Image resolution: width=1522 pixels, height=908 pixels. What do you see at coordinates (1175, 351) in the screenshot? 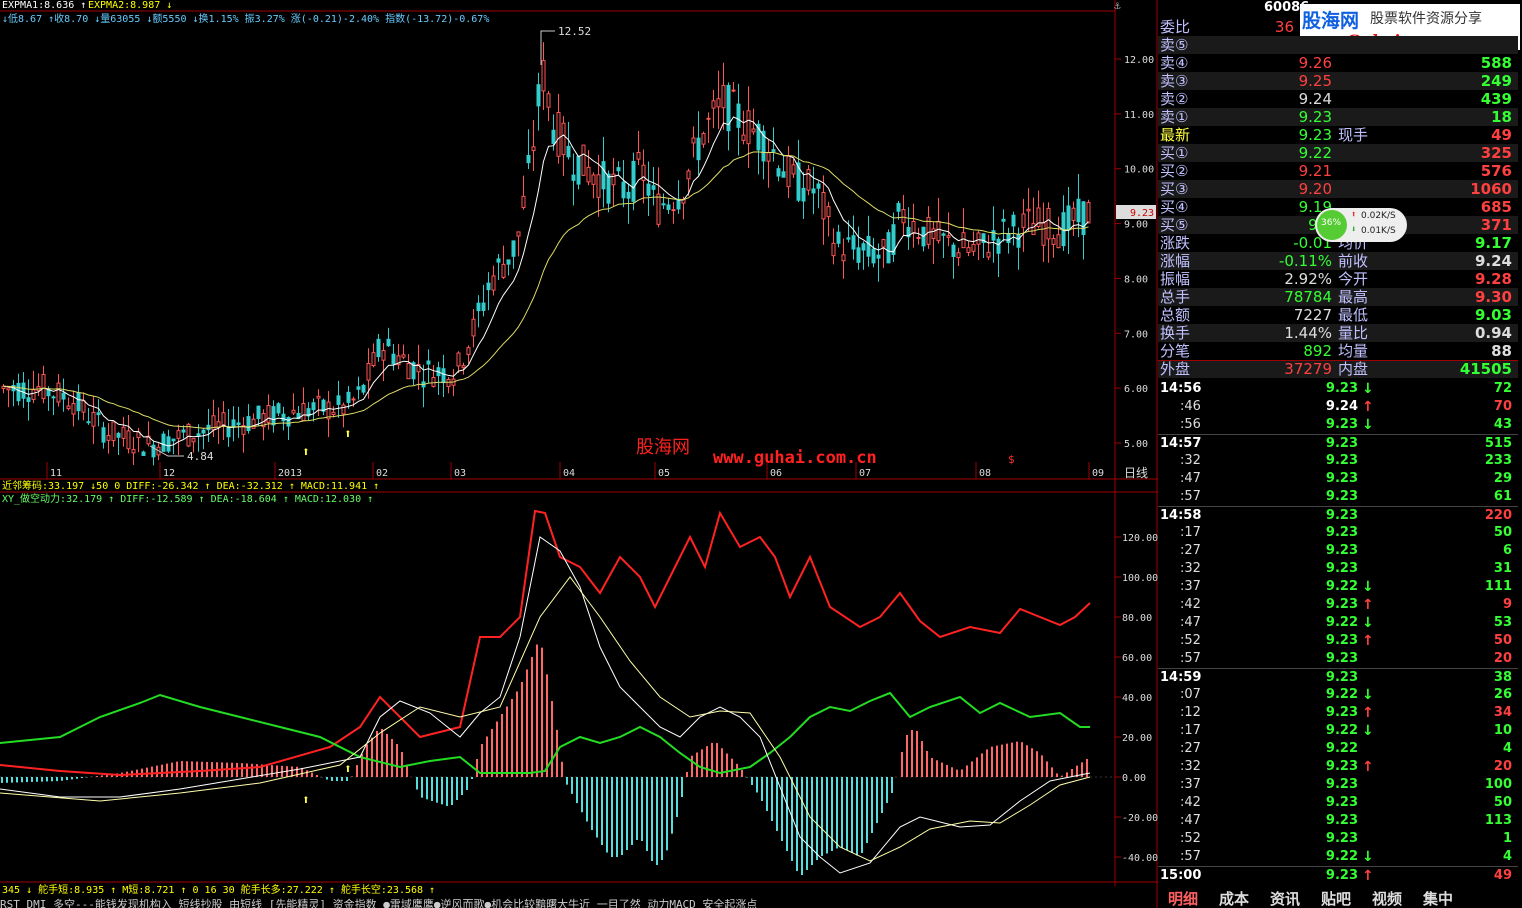
I see `quote-row-label: 分笔` at bounding box center [1175, 351].